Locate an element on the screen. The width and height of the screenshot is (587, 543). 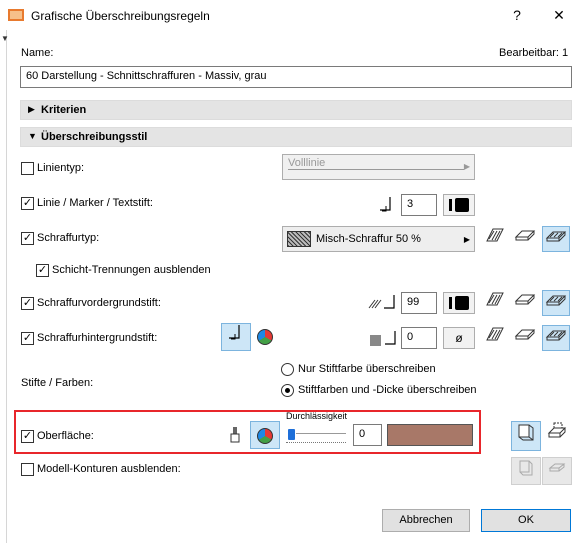
transparency-label: Durchlässigkeit is located at coordinates (317, 416).